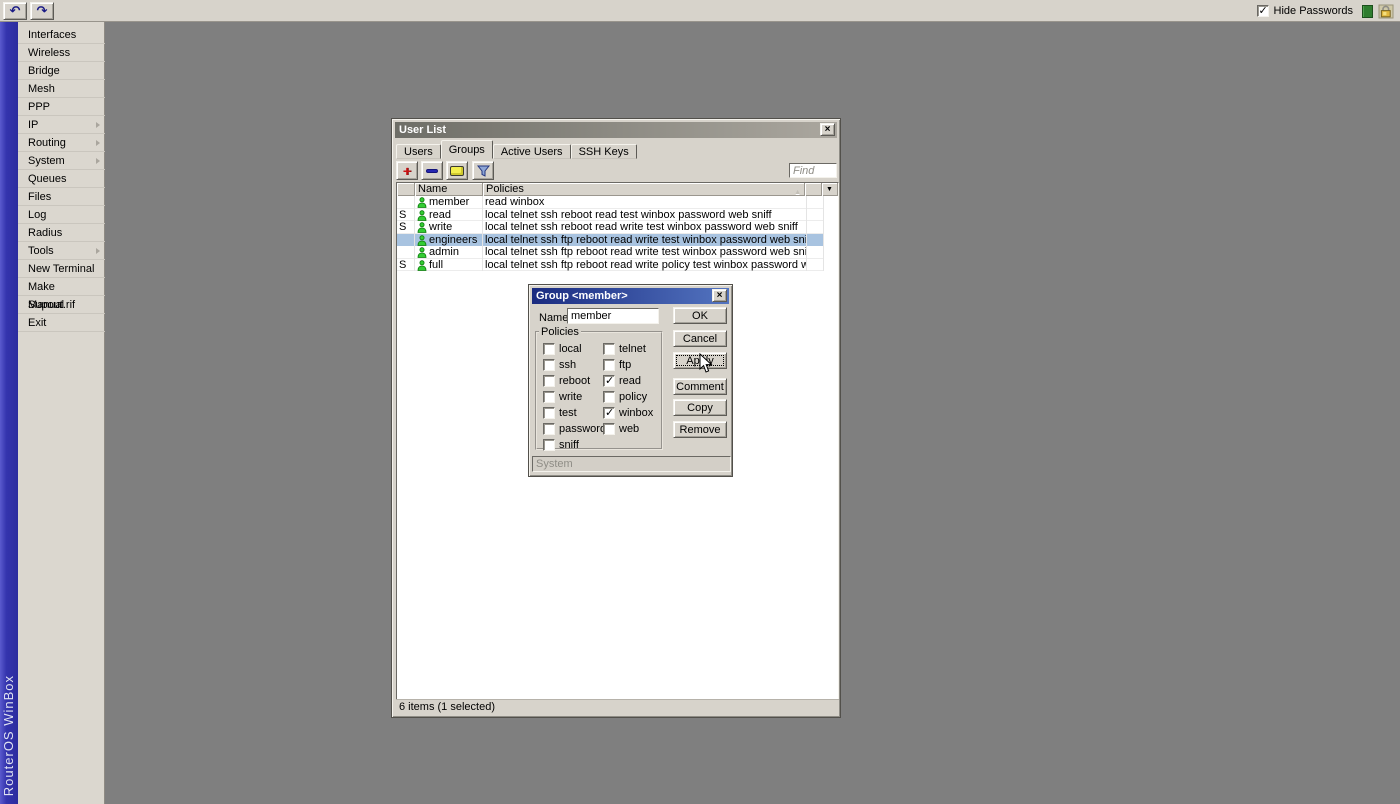 Image resolution: width=1400 pixels, height=804 pixels. I want to click on policy-read: ✓ read, so click(622, 380).